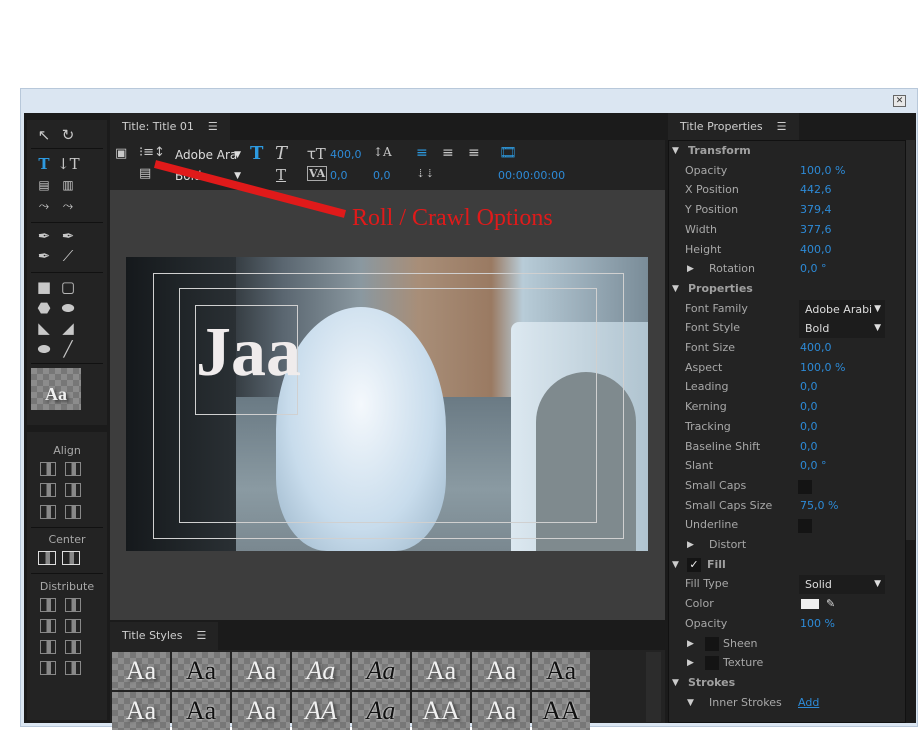 The width and height of the screenshot is (918, 730). Describe the element at coordinates (808, 703) in the screenshot. I see `add-inner-stroke-link: Add` at that location.